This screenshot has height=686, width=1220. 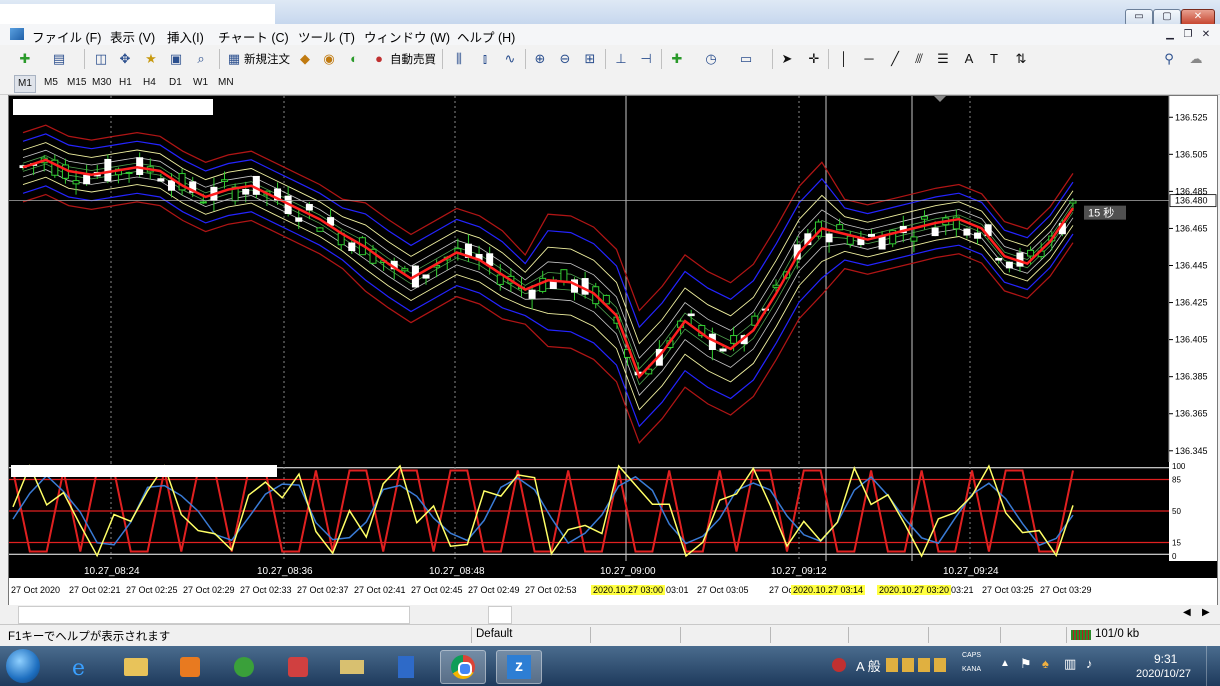 What do you see at coordinates (190, 666) in the screenshot?
I see `taskbar-media-icon` at bounding box center [190, 666].